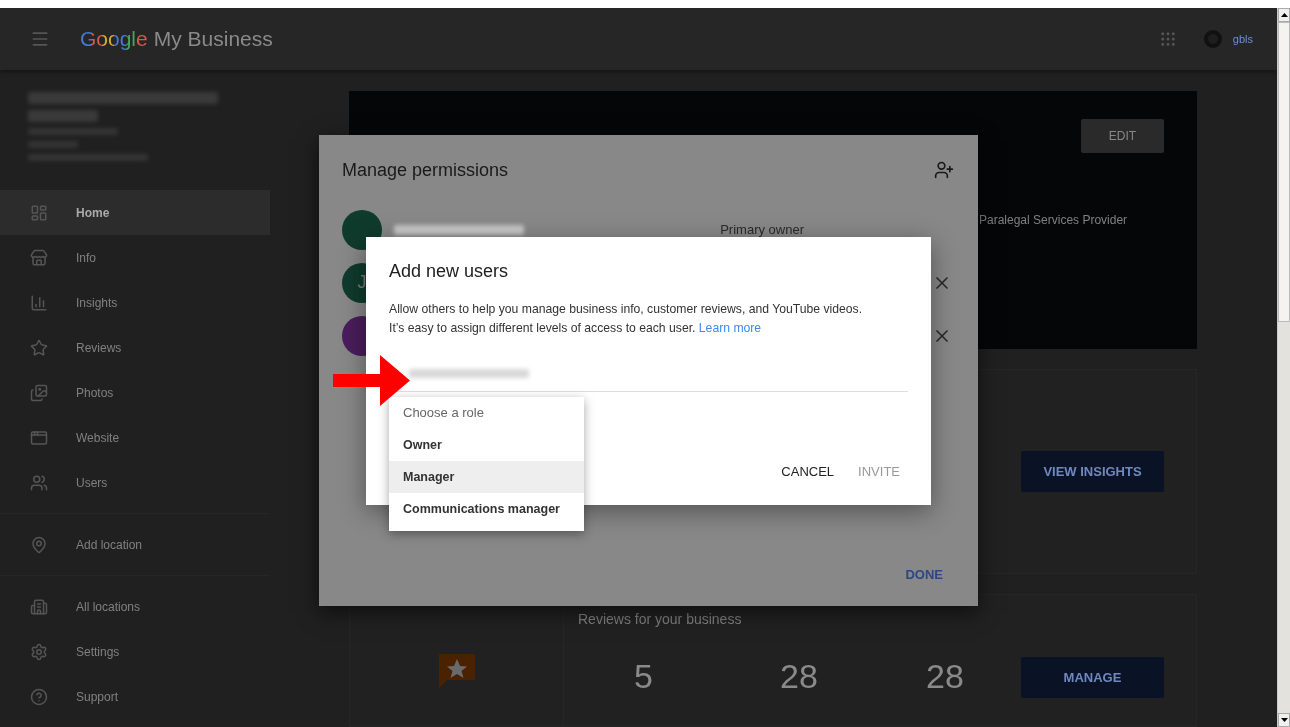  Describe the element at coordinates (626, 319) in the screenshot. I see `dialog-description: Allow others to help you manage business info, customer reviews, and YouTube videos. It’s easy to assign different levels of access to each user. Learn more` at that location.